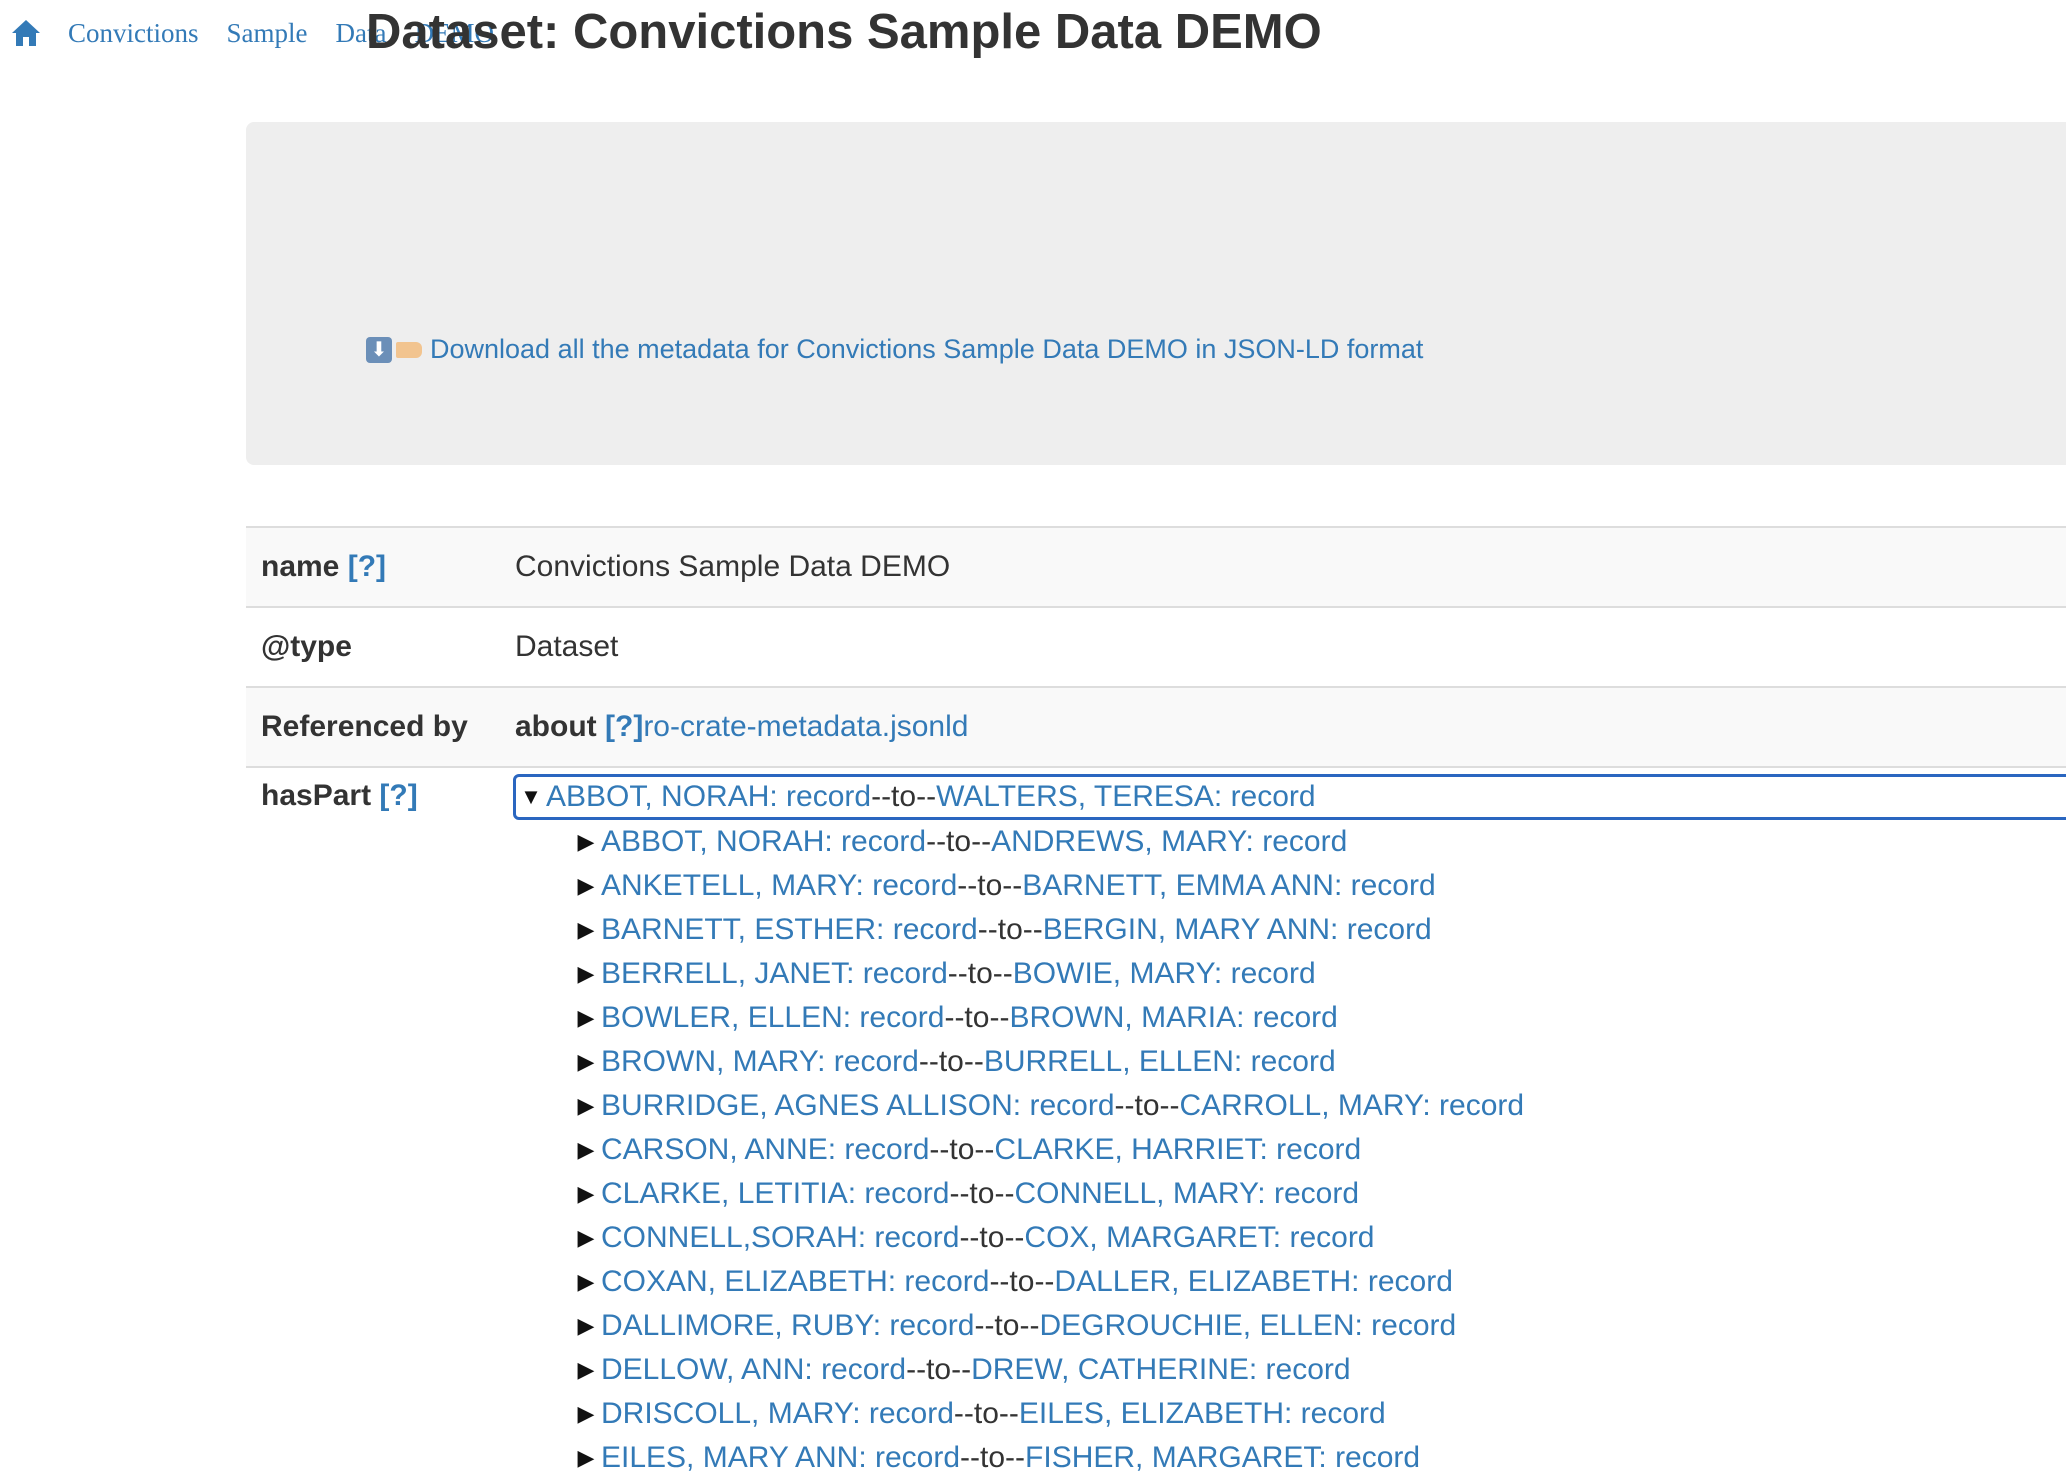 The width and height of the screenshot is (2066, 1480). Describe the element at coordinates (1253, 1282) in the screenshot. I see `tree-item-to-link: DALLER, ELIZABETH: record` at that location.